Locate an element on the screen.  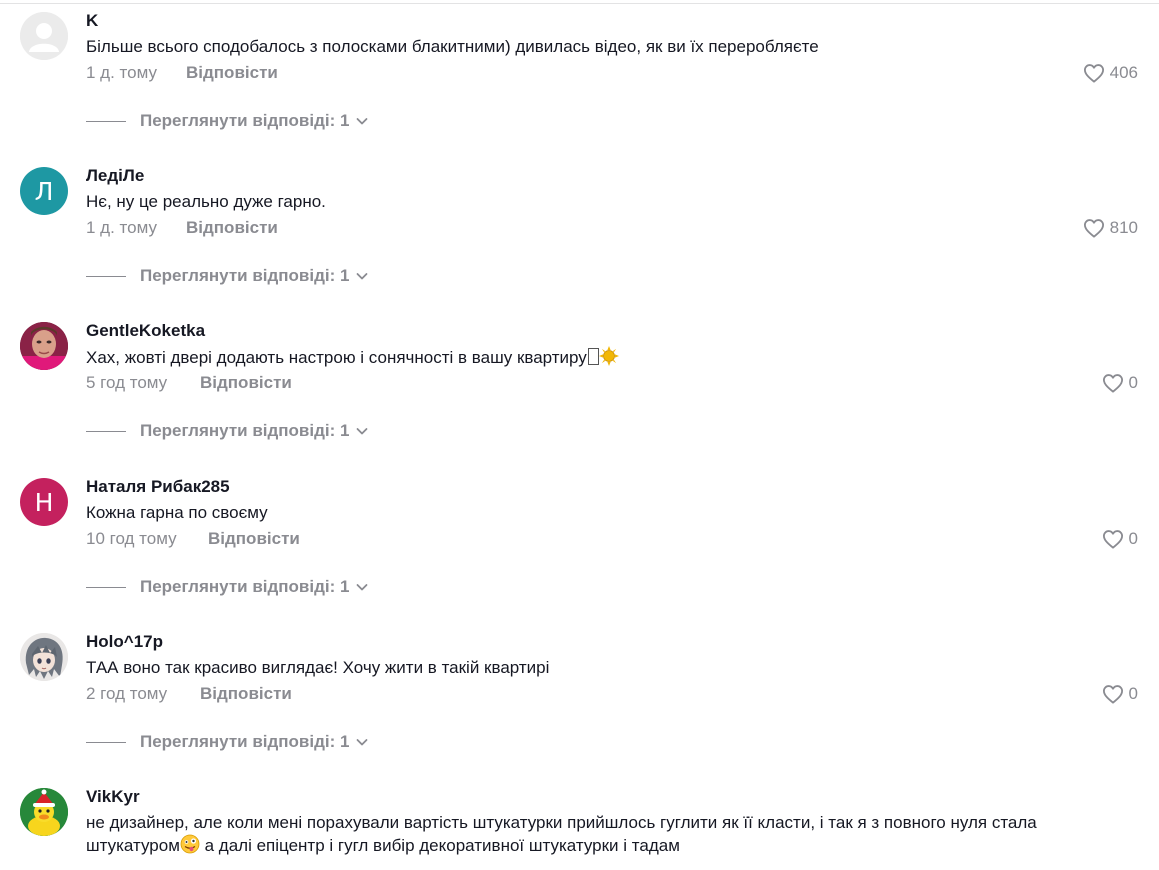
sun-emoji is located at coordinates (608, 356).